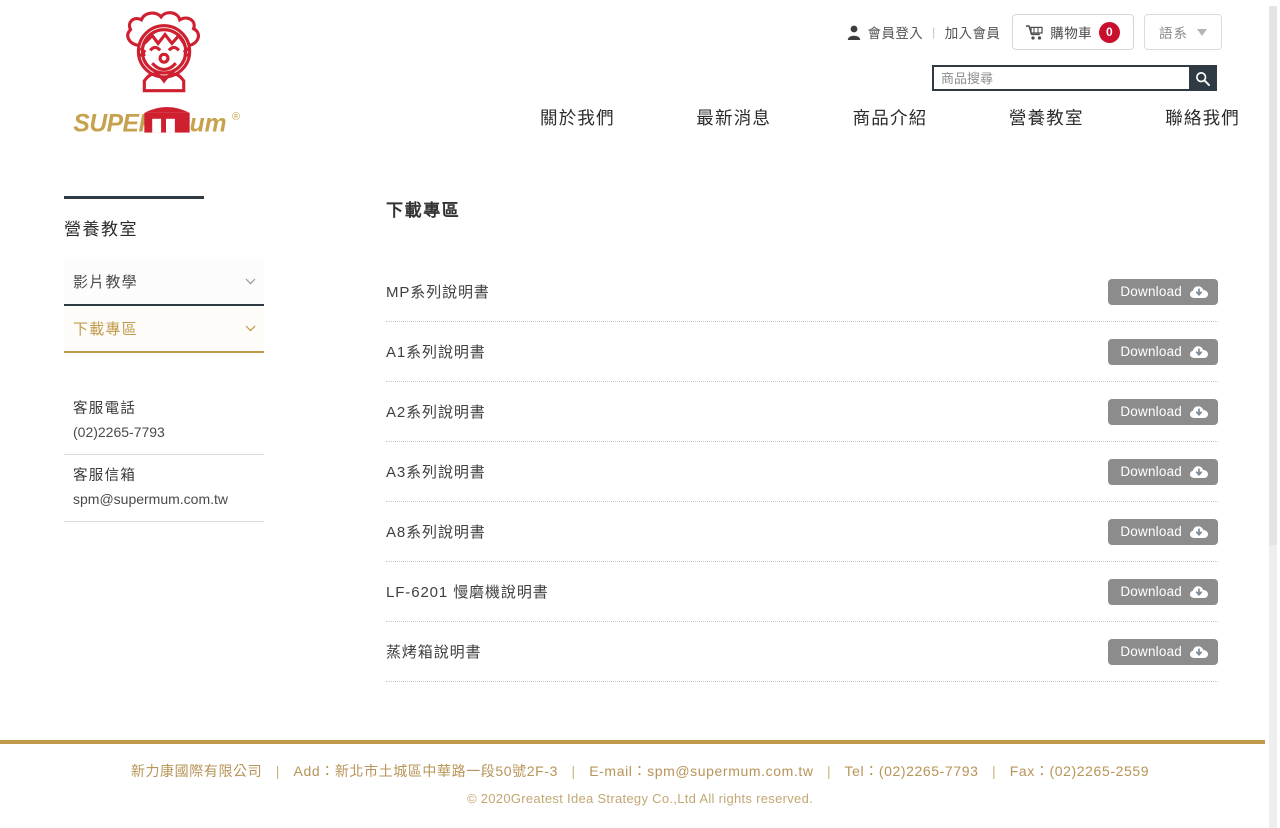  I want to click on language-selector: 語系, so click(1183, 32).